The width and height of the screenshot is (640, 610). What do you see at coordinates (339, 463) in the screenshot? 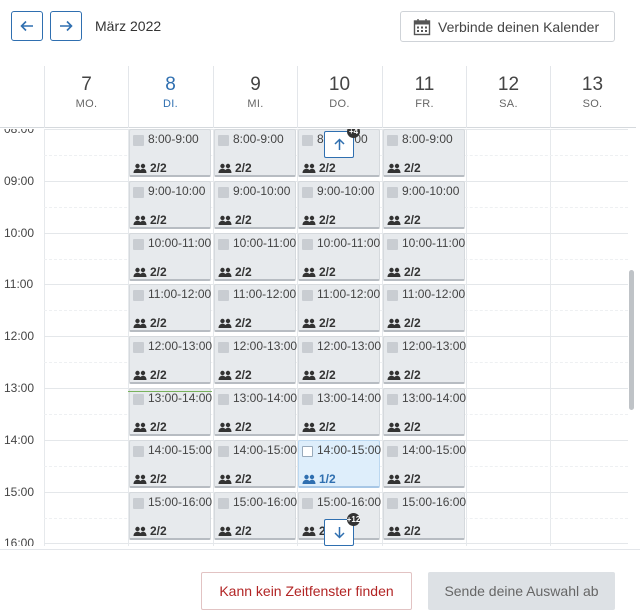
I see `time-slot: 14:00-15:00 1/2` at bounding box center [339, 463].